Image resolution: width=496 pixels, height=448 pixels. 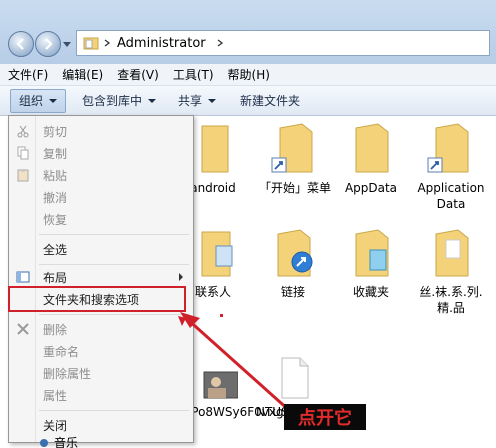 What do you see at coordinates (112, 101) in the screenshot?
I see `include-library-label: 包含到库中` at bounding box center [112, 101].